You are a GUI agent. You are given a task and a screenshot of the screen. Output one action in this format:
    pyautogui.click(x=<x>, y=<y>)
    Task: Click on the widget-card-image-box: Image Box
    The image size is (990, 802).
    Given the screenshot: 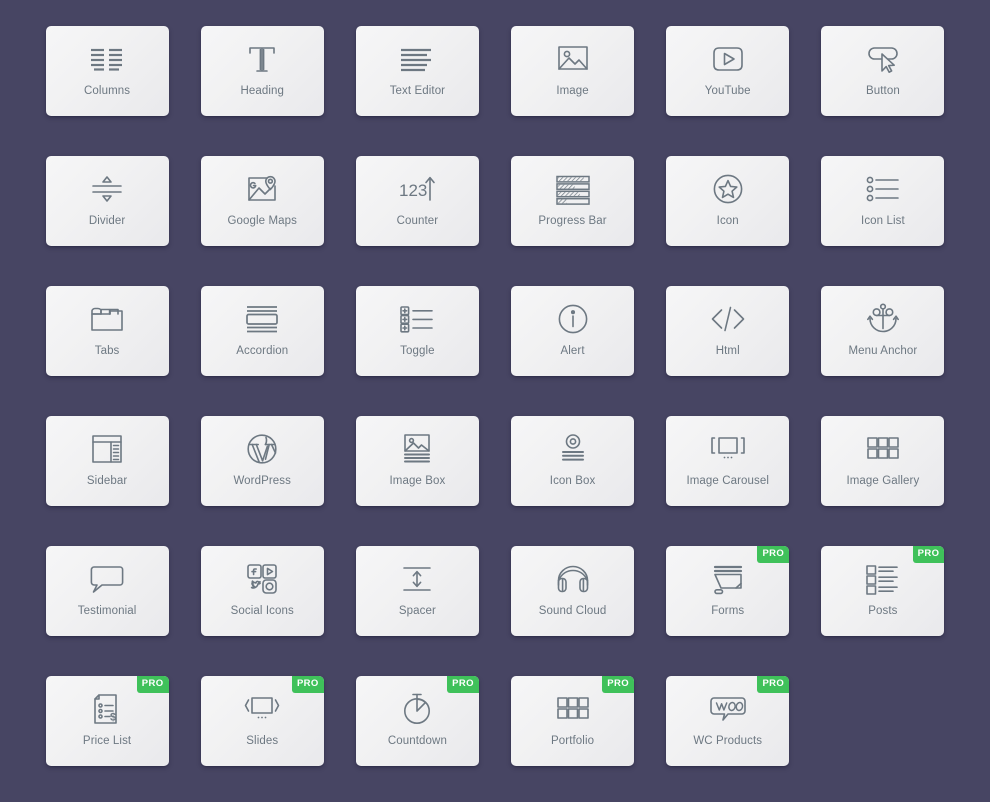 What is the action you would take?
    pyautogui.click(x=417, y=461)
    